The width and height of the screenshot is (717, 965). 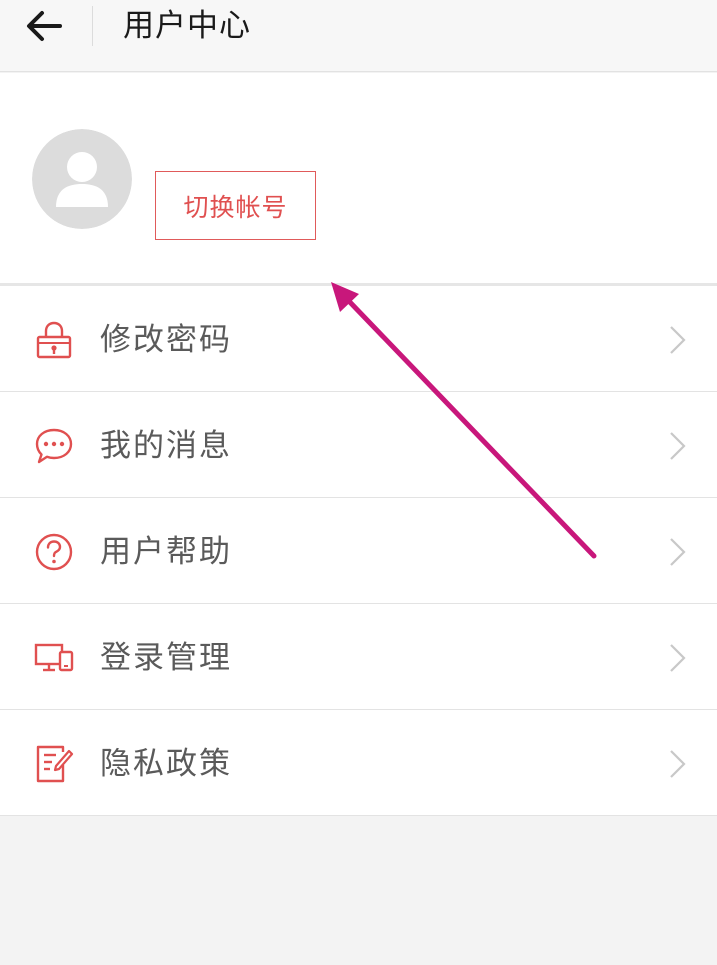 What do you see at coordinates (92, 26) in the screenshot?
I see `header-divider` at bounding box center [92, 26].